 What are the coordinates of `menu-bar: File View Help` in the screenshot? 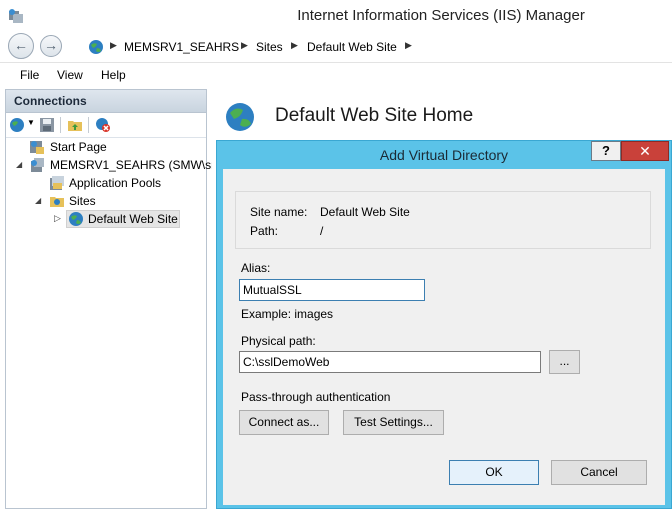 It's located at (336, 75).